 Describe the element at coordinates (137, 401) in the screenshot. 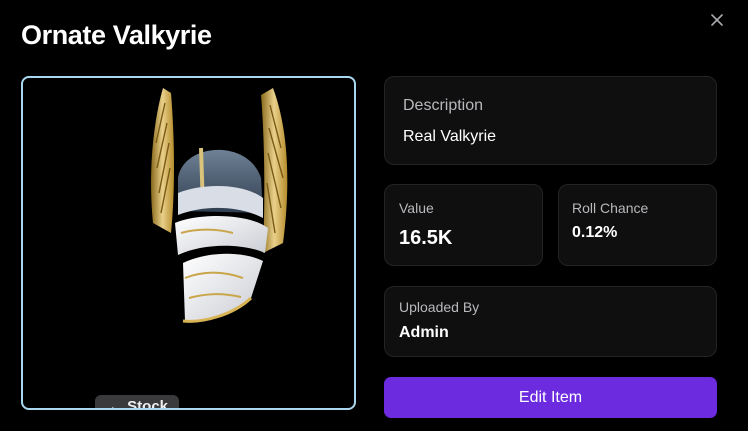

I see `stock-badge: ← Stock` at that location.